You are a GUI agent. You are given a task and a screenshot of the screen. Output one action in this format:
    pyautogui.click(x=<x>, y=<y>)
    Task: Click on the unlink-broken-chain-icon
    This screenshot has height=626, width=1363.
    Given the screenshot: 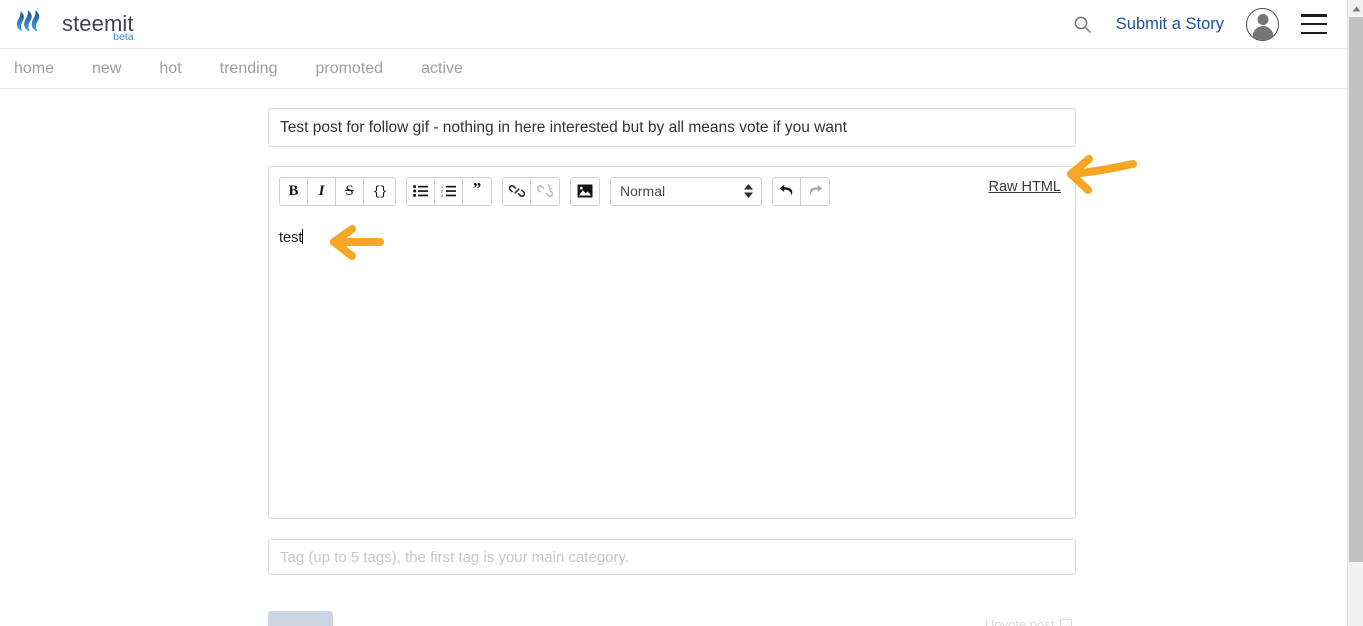 What is the action you would take?
    pyautogui.click(x=545, y=190)
    